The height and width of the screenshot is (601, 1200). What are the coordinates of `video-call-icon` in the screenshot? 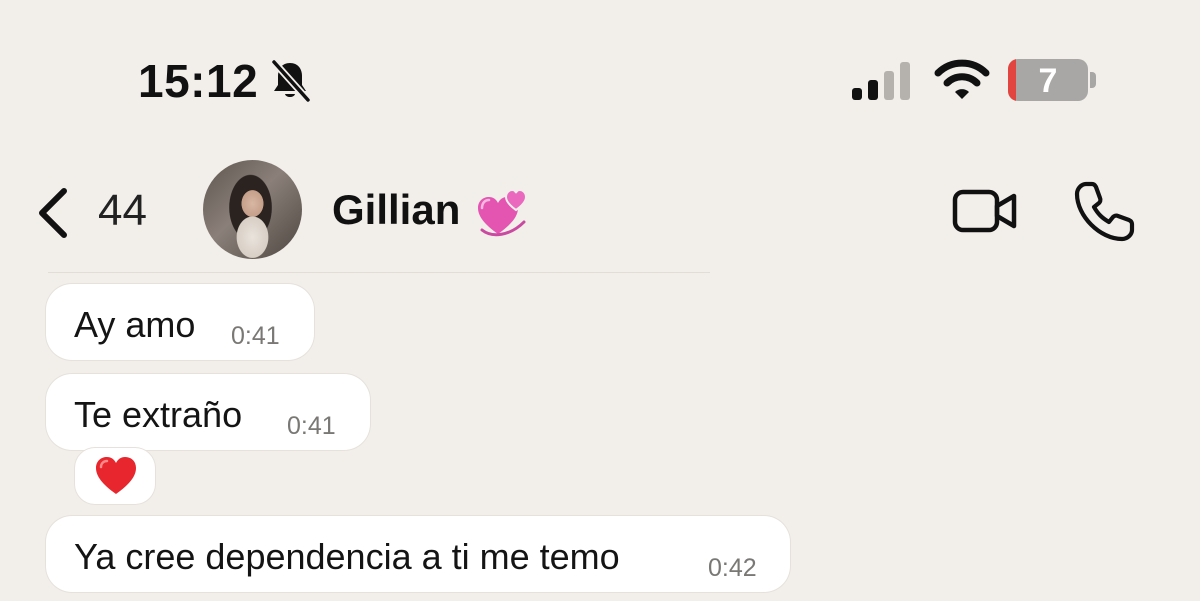 It's located at (985, 211).